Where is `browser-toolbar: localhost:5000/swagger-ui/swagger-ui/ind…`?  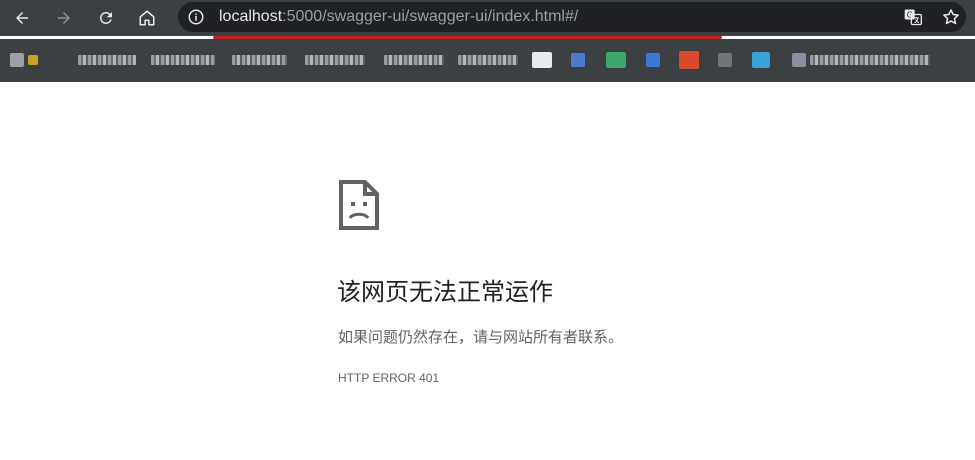
browser-toolbar: localhost:5000/swagger-ui/swagger-ui/ind… is located at coordinates (487, 18).